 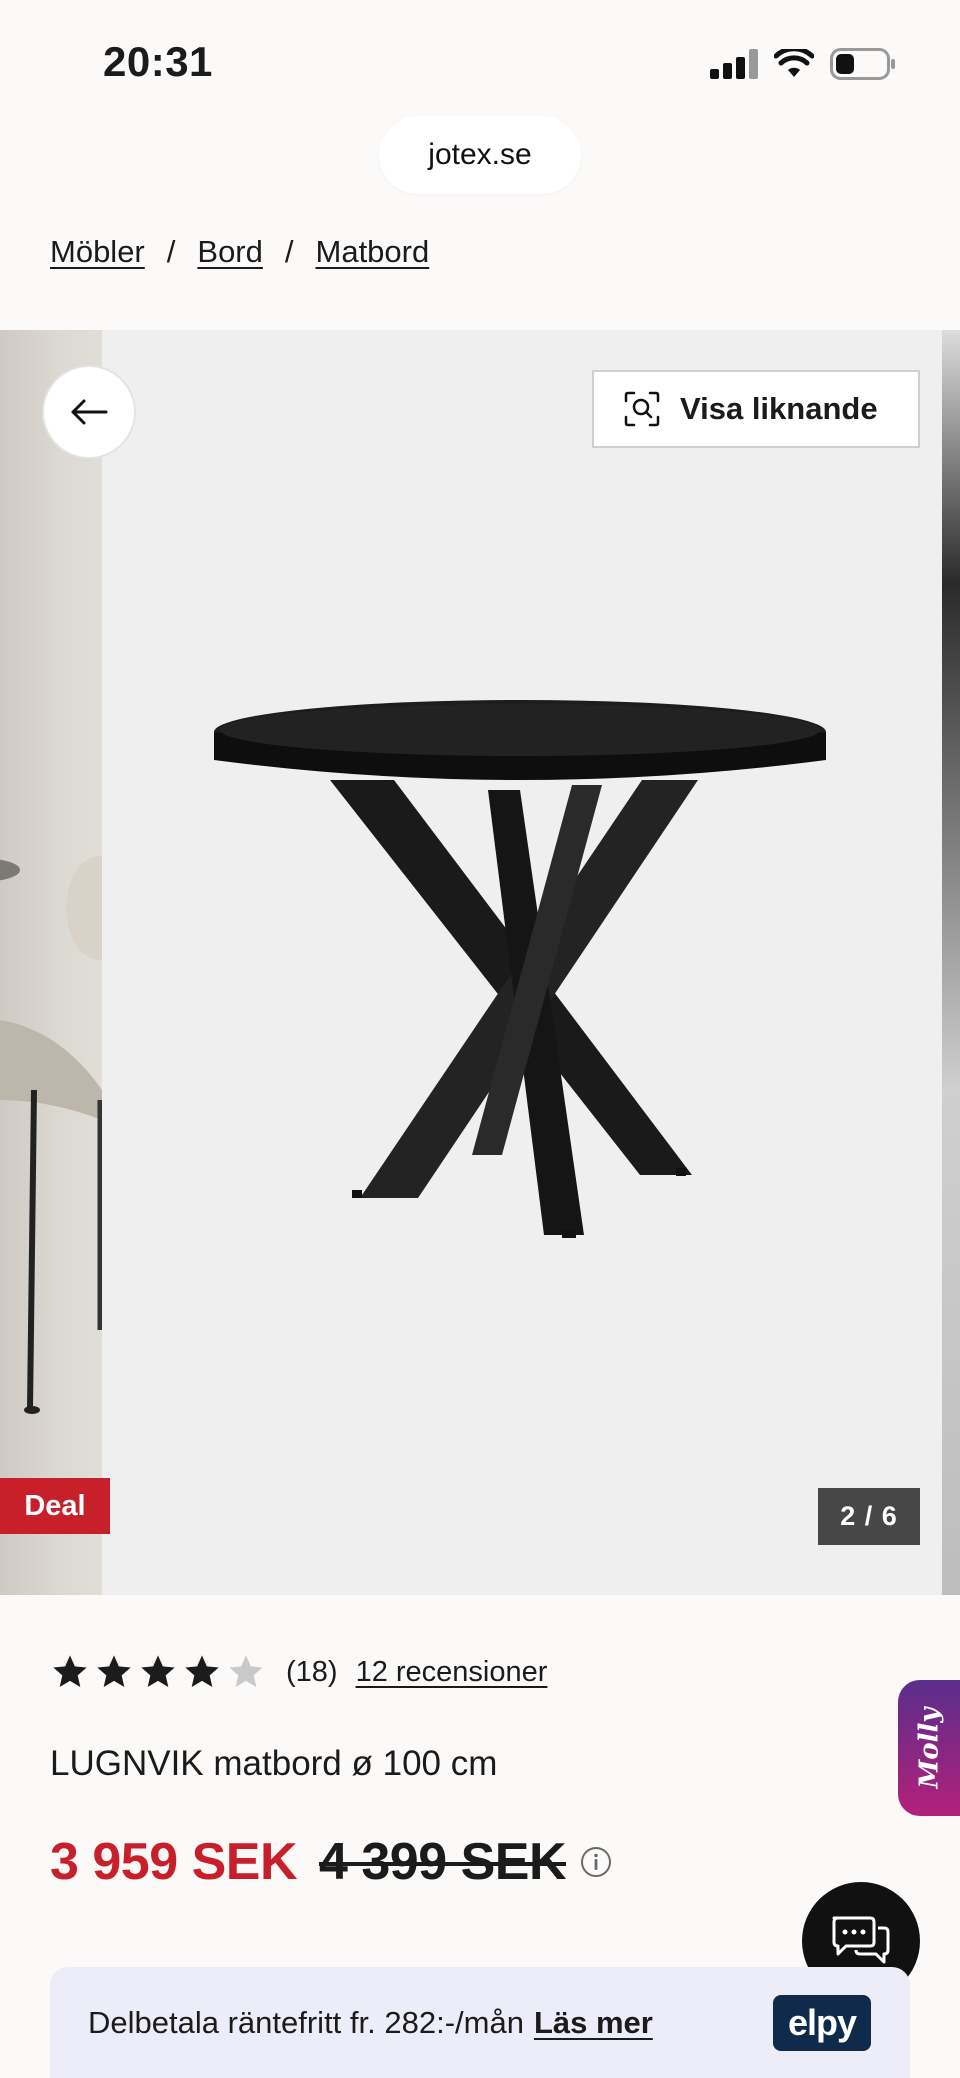 I want to click on deal-badge: Deal, so click(x=55, y=1506).